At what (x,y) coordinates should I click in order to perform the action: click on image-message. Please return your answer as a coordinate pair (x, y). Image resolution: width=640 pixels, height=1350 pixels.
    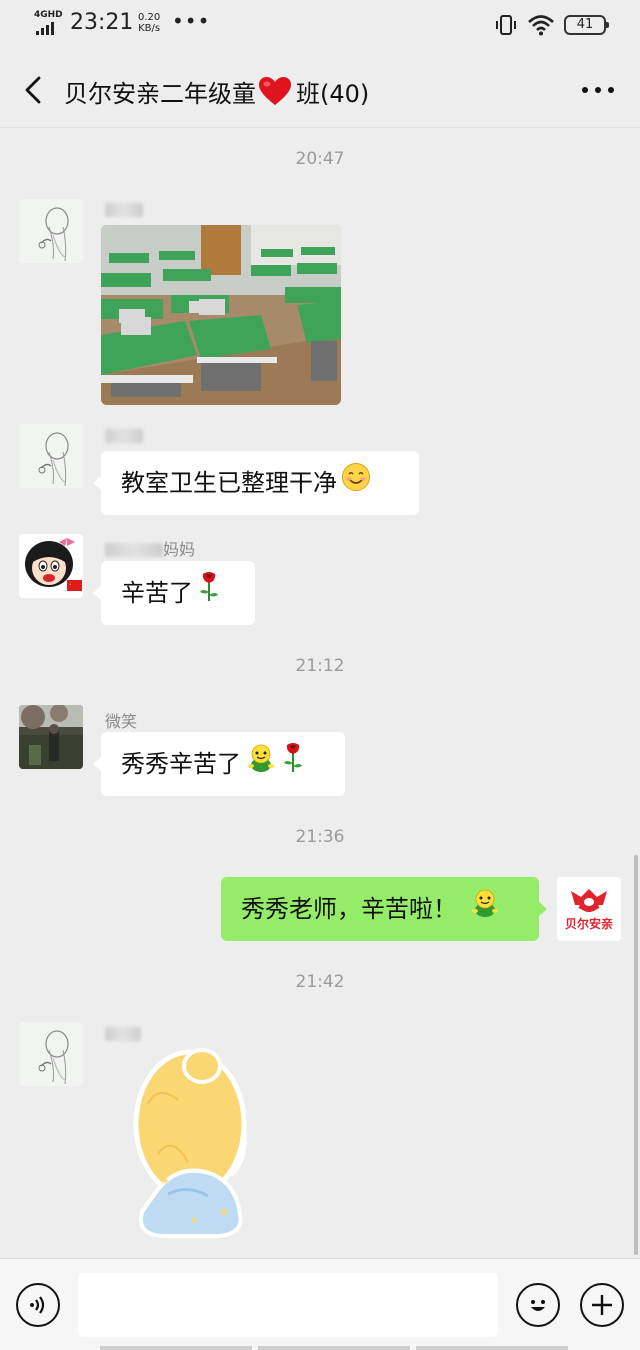
    Looking at the image, I should click on (221, 315).